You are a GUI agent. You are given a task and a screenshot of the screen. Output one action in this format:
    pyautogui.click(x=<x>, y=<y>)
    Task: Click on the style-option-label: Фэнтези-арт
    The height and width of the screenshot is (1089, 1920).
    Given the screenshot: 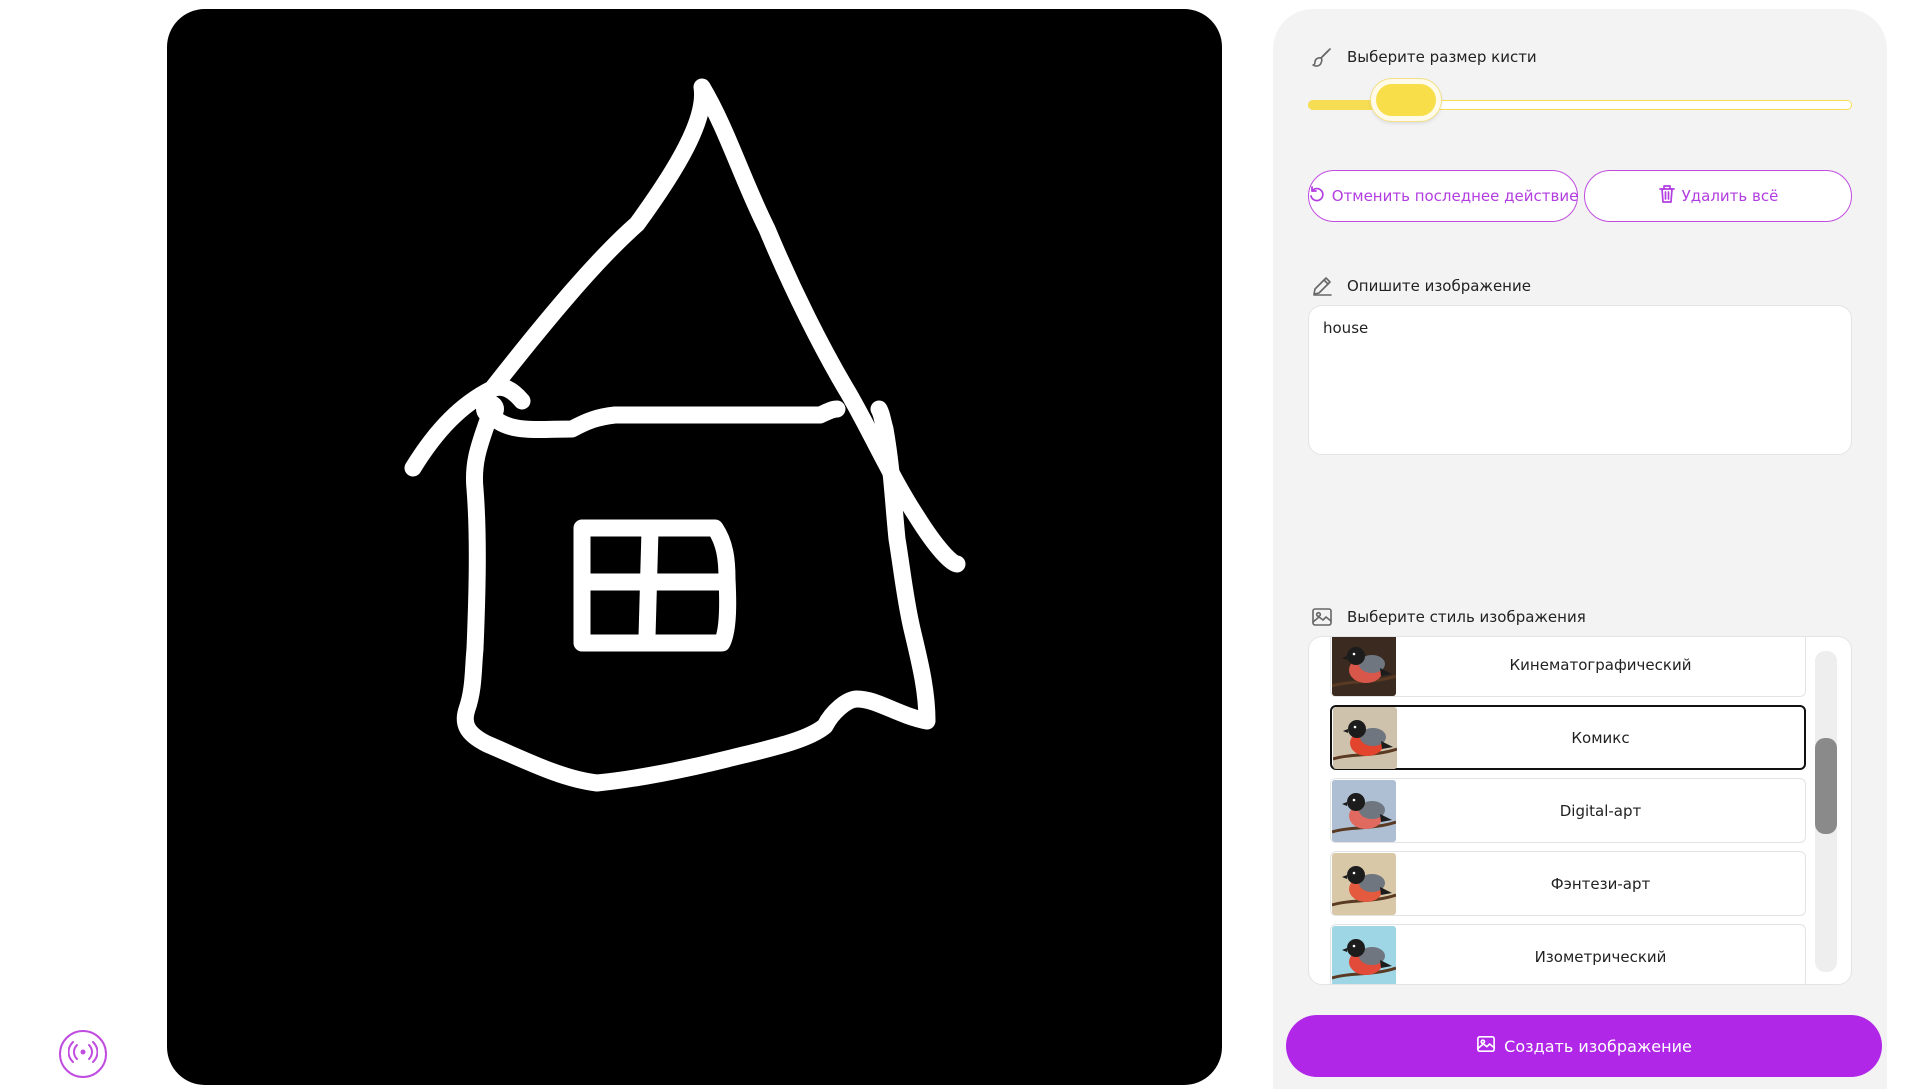 What is the action you would take?
    pyautogui.click(x=1600, y=883)
    